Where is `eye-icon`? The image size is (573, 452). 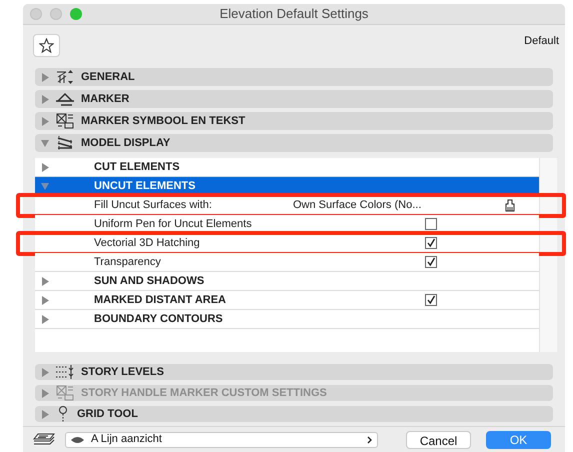 eye-icon is located at coordinates (77, 440).